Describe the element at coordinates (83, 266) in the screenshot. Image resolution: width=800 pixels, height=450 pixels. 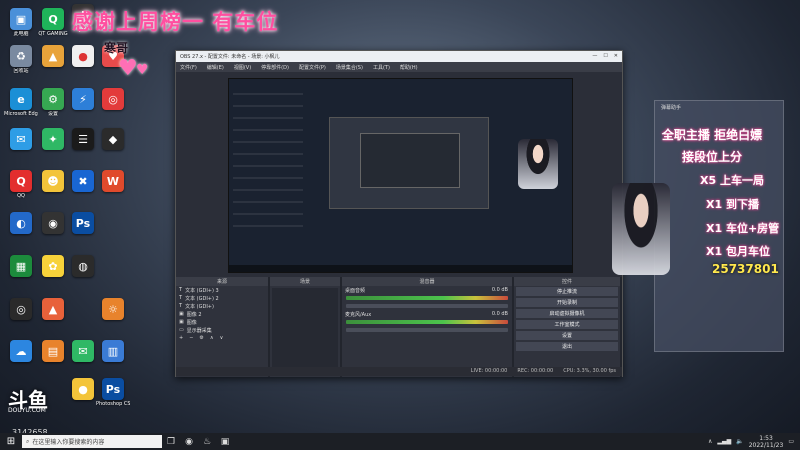
I see `desktop-icon: ◍` at that location.